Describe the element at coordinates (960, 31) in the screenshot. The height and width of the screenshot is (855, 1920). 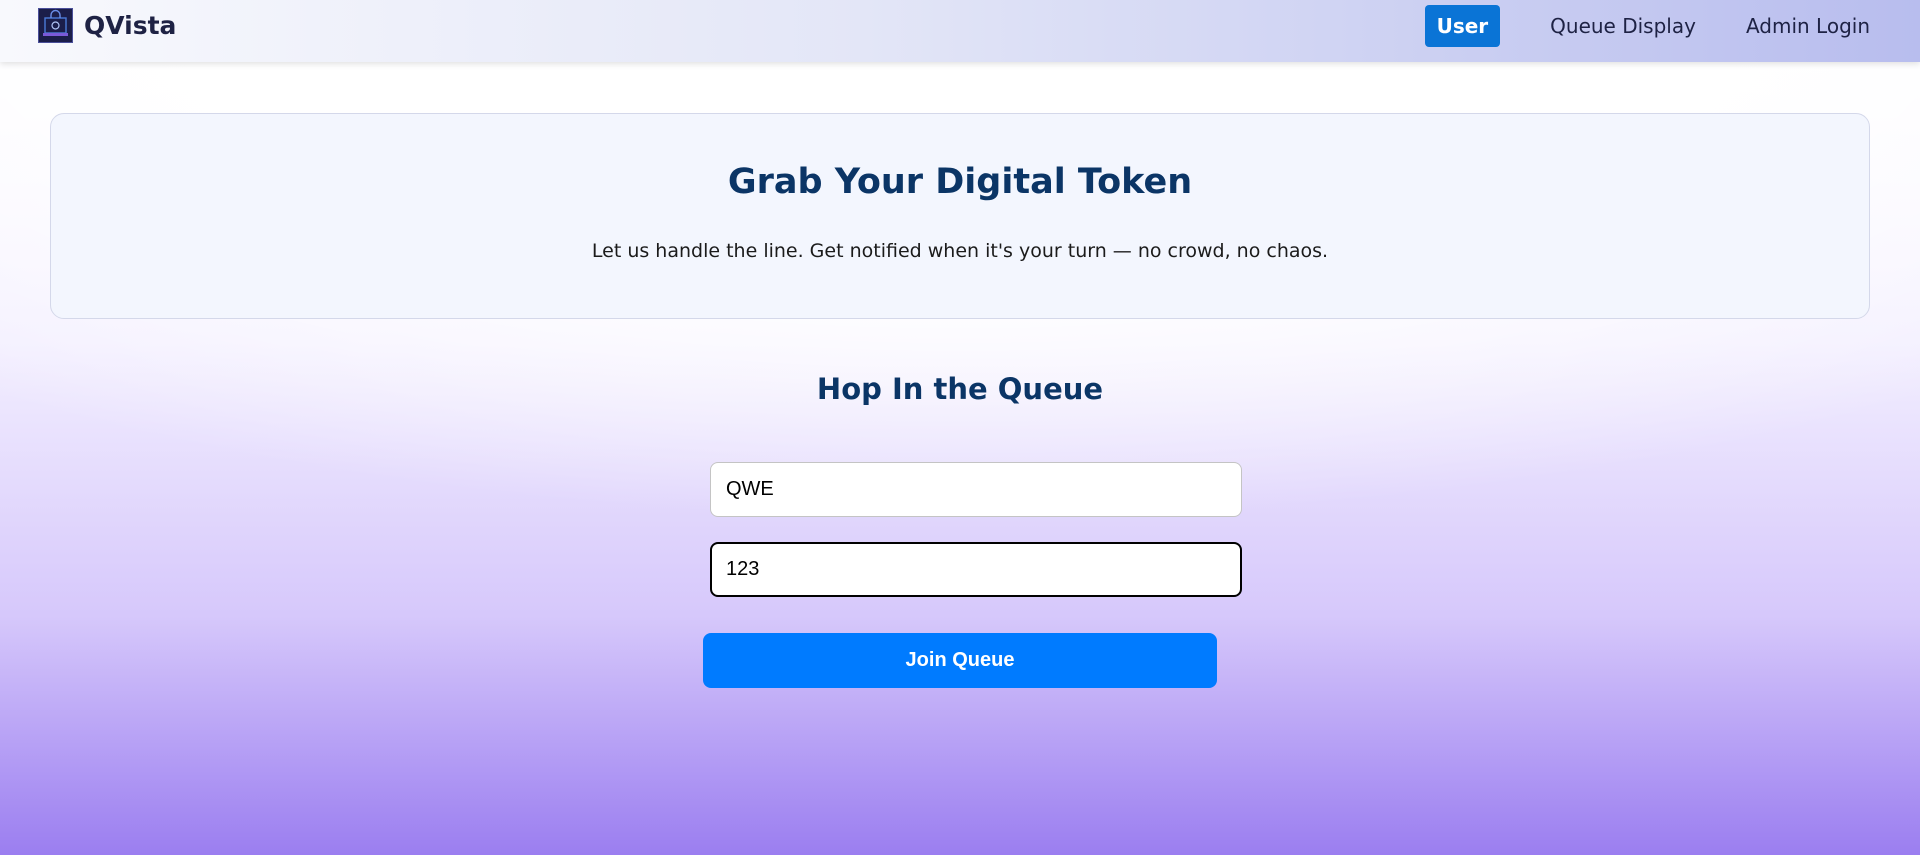
I see `top-navbar: QVista User Queue Display Admin Login` at that location.